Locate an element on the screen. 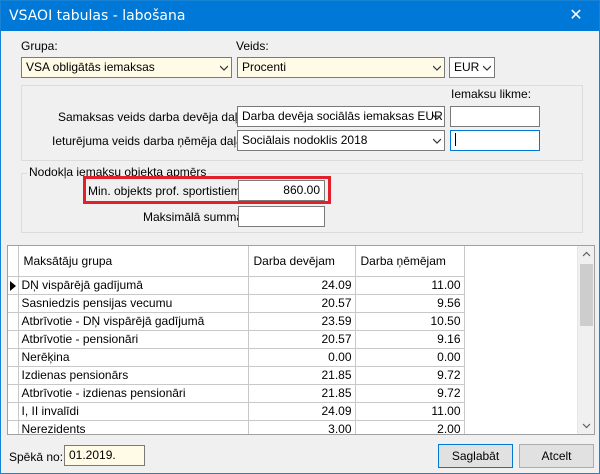 Image resolution: width=600 pixels, height=474 pixels. cell-group: I, II invalīdi is located at coordinates (133, 411).